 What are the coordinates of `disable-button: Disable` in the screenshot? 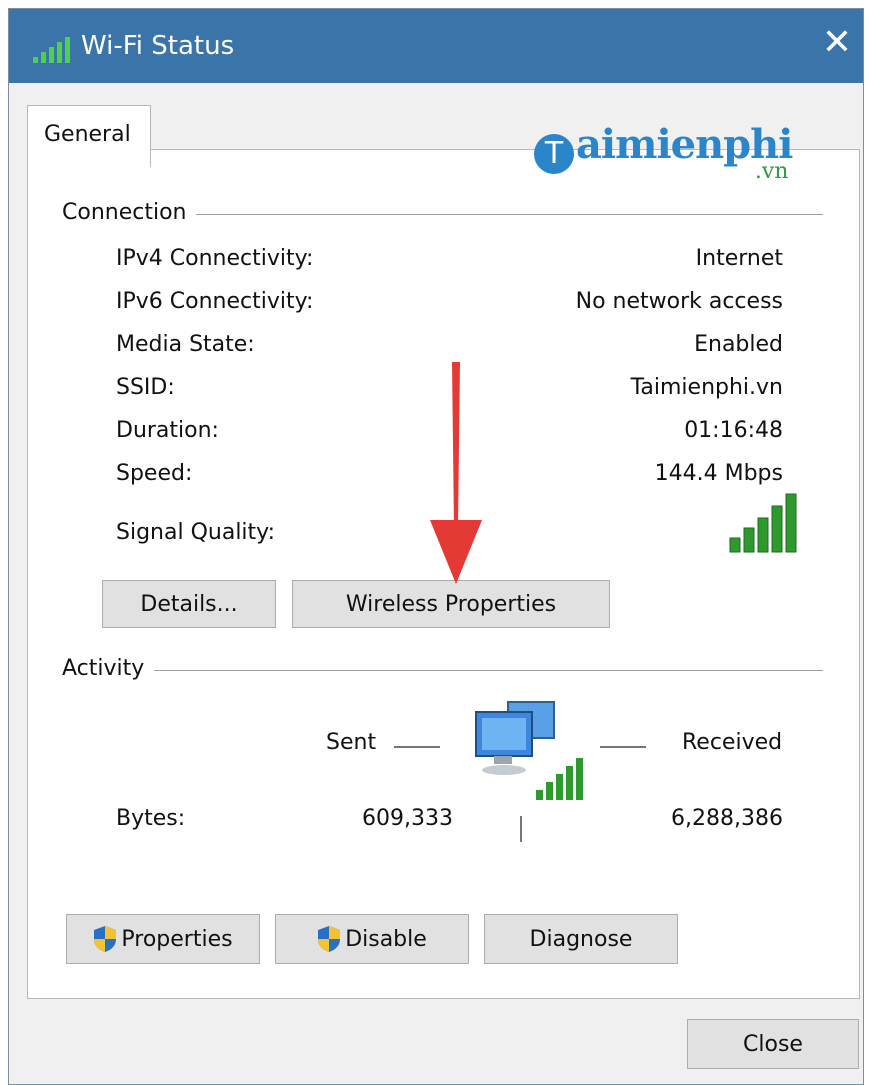 It's located at (372, 939).